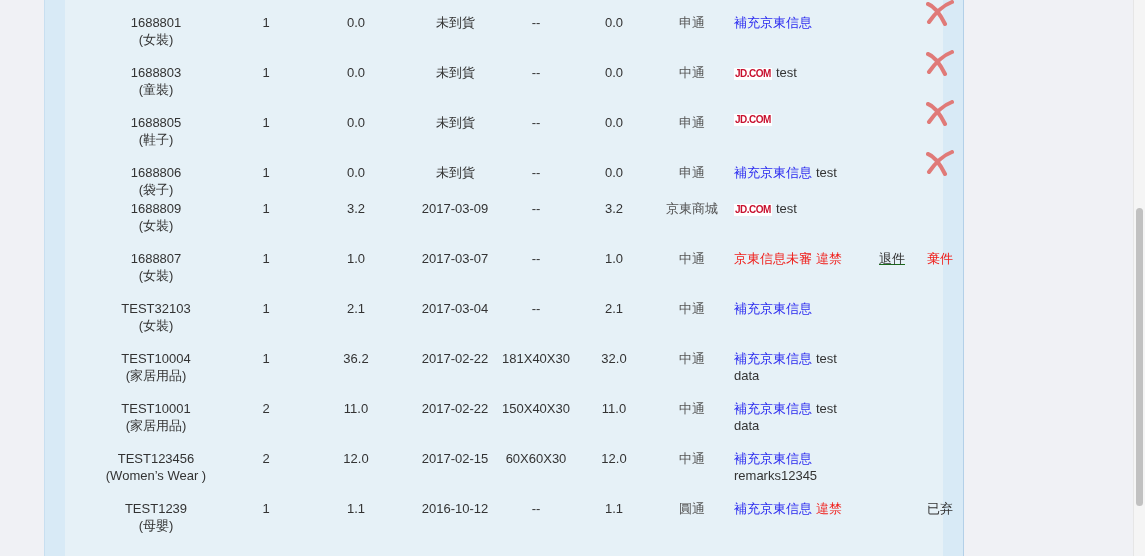 Image resolution: width=1145 pixels, height=556 pixels. Describe the element at coordinates (692, 209) in the screenshot. I see `carrier: 京東商城` at that location.